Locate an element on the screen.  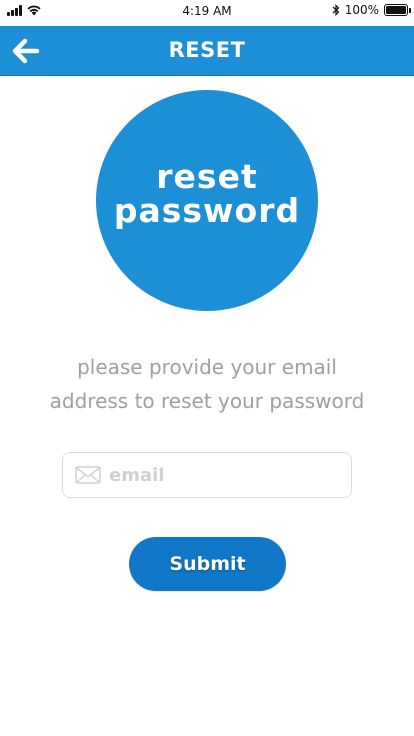
app-header: RESET is located at coordinates (207, 51).